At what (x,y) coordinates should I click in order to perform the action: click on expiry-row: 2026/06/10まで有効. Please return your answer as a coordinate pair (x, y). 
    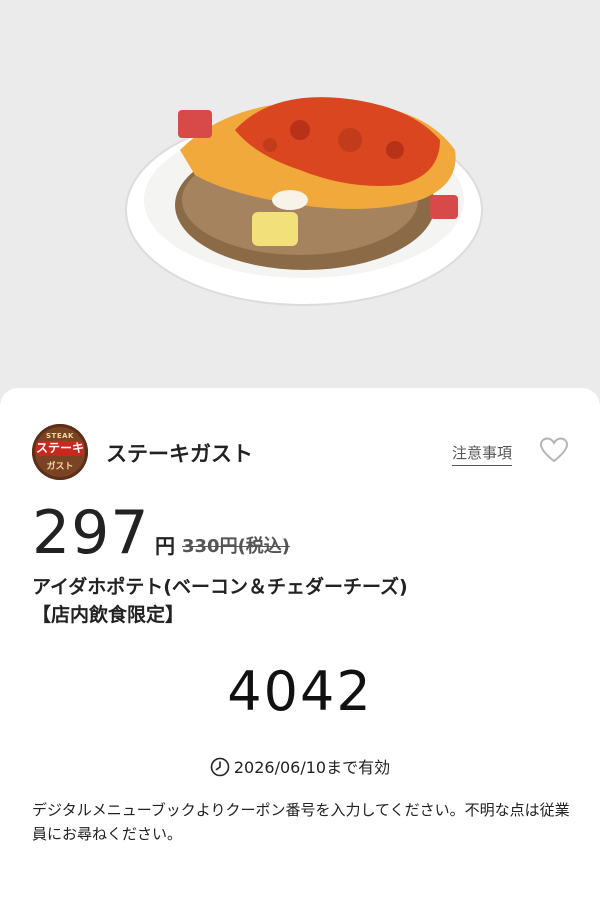
    Looking at the image, I should click on (300, 766).